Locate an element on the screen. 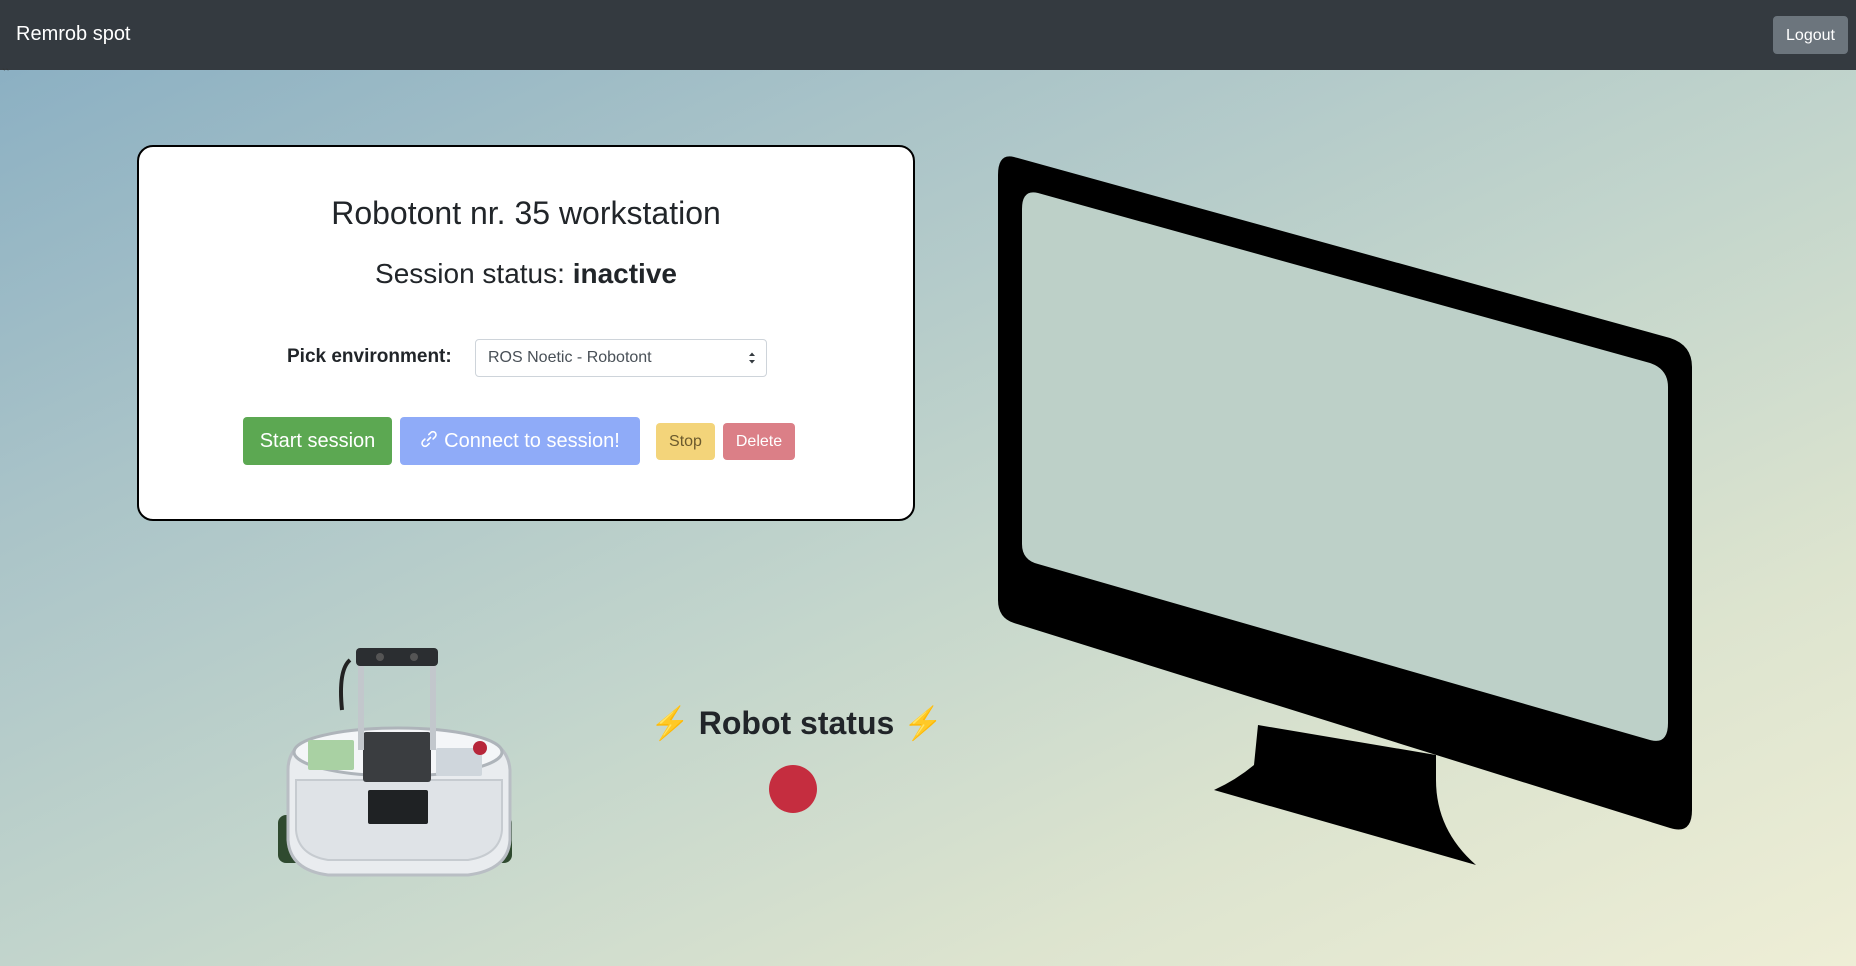 This screenshot has width=1856, height=966. start-session-button: Start session is located at coordinates (317, 441).